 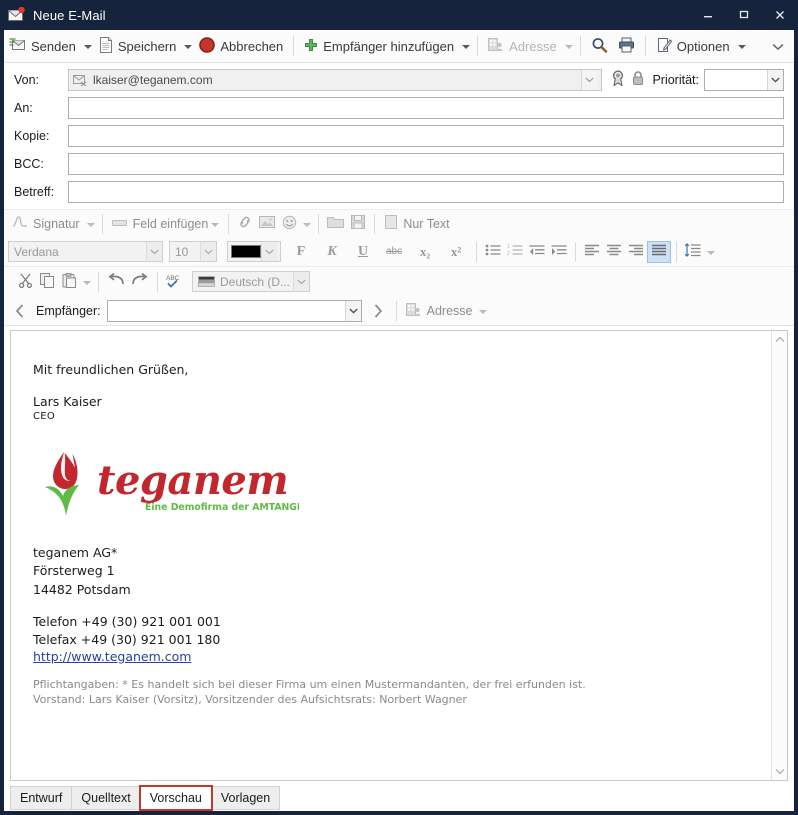 I want to click on save-disk-button, so click(x=358, y=224).